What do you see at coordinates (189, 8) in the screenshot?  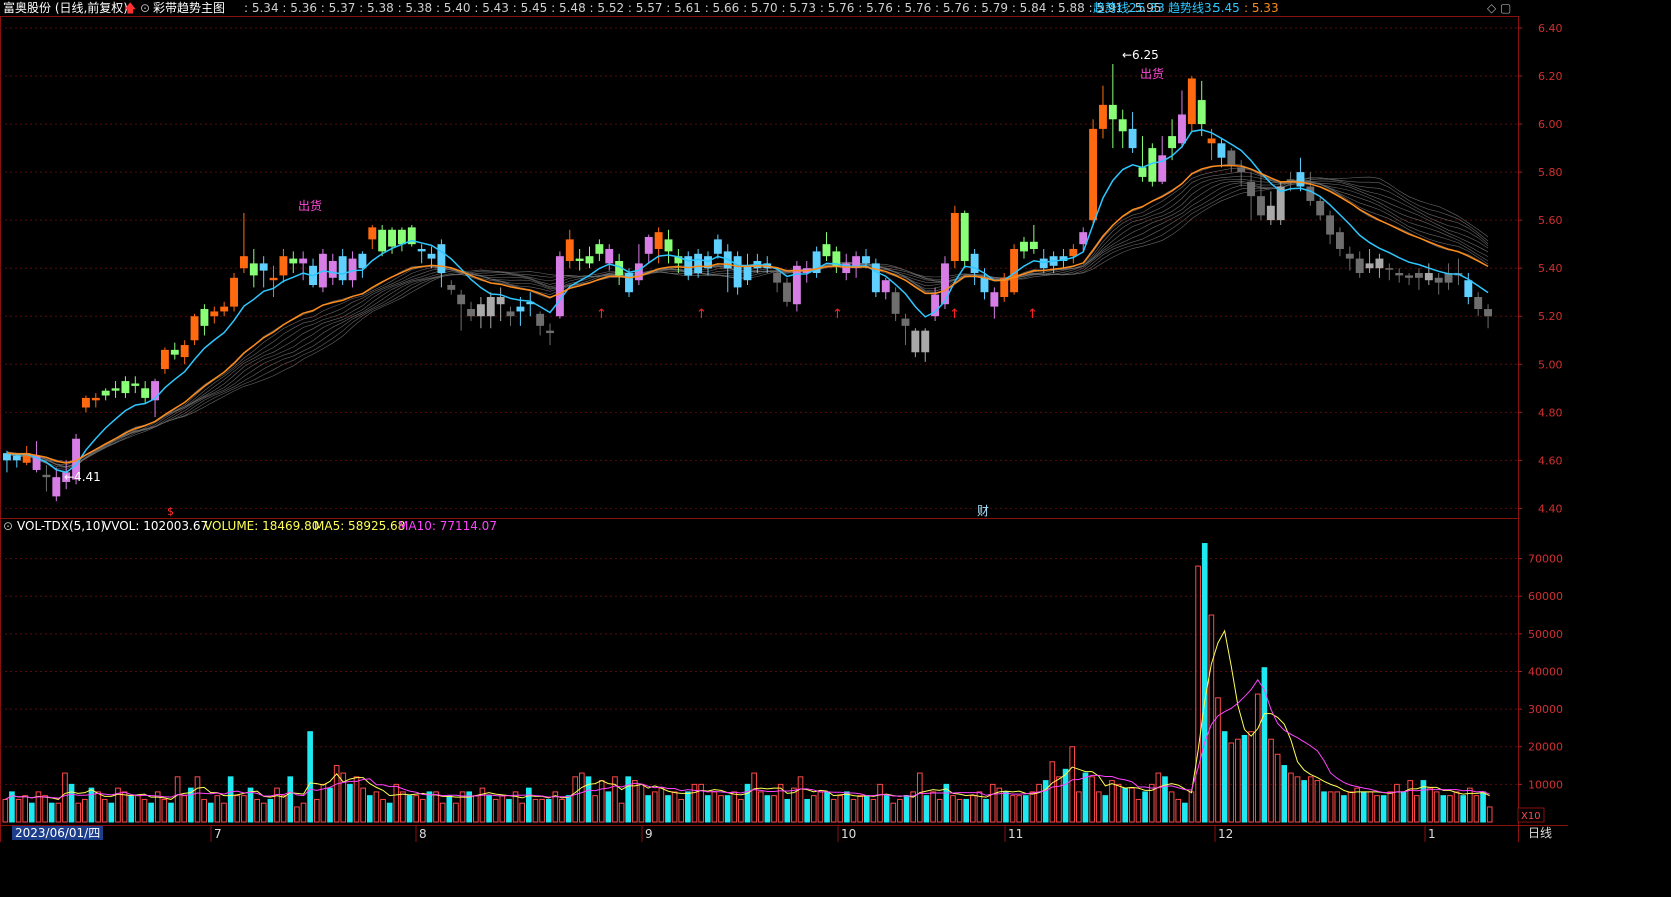 I see `indicator-name: 彩带趋势主图` at bounding box center [189, 8].